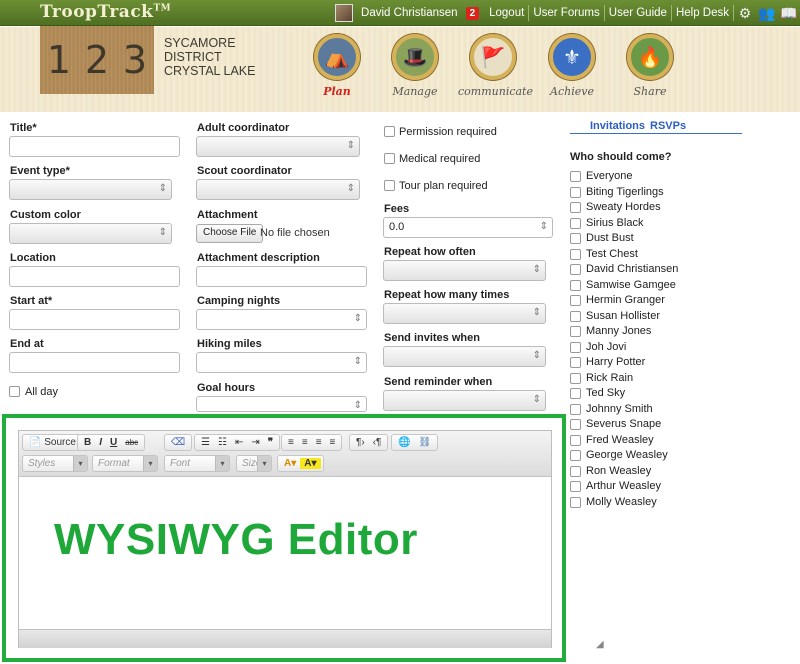  What do you see at coordinates (409, 13) in the screenshot?
I see `user-name-link: David Christiansen` at bounding box center [409, 13].